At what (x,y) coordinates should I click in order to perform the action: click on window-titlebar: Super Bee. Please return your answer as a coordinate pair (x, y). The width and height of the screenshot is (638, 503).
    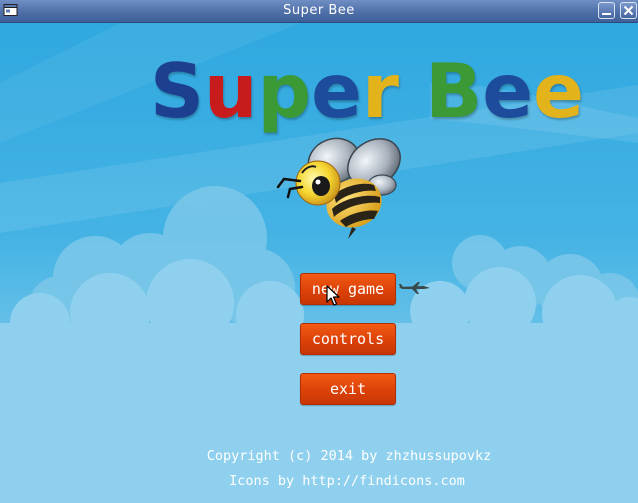
    Looking at the image, I should click on (319, 11).